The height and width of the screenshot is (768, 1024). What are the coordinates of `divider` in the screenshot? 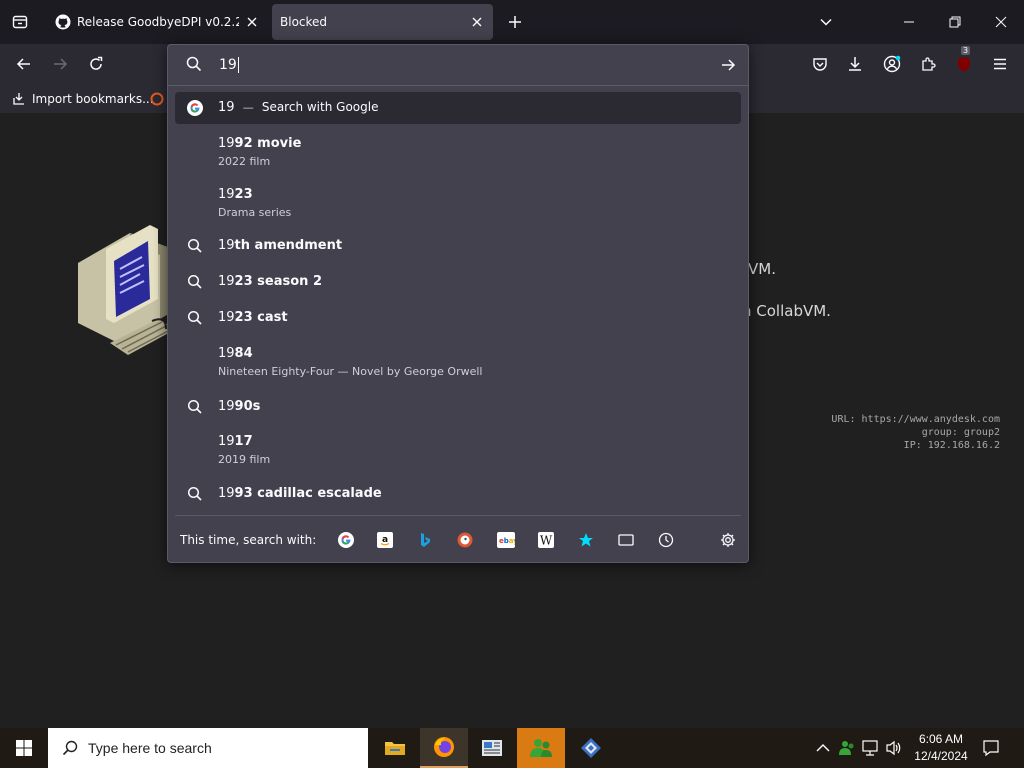 It's located at (458, 85).